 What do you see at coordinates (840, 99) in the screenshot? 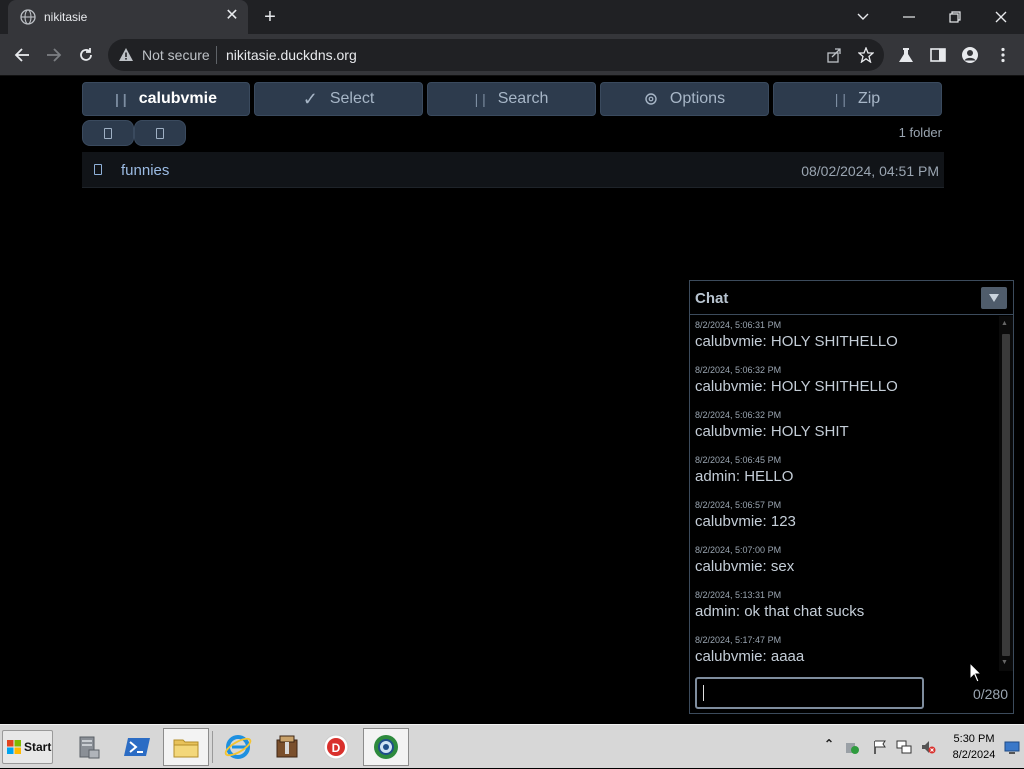
I see `zip-icon: | |` at bounding box center [840, 99].